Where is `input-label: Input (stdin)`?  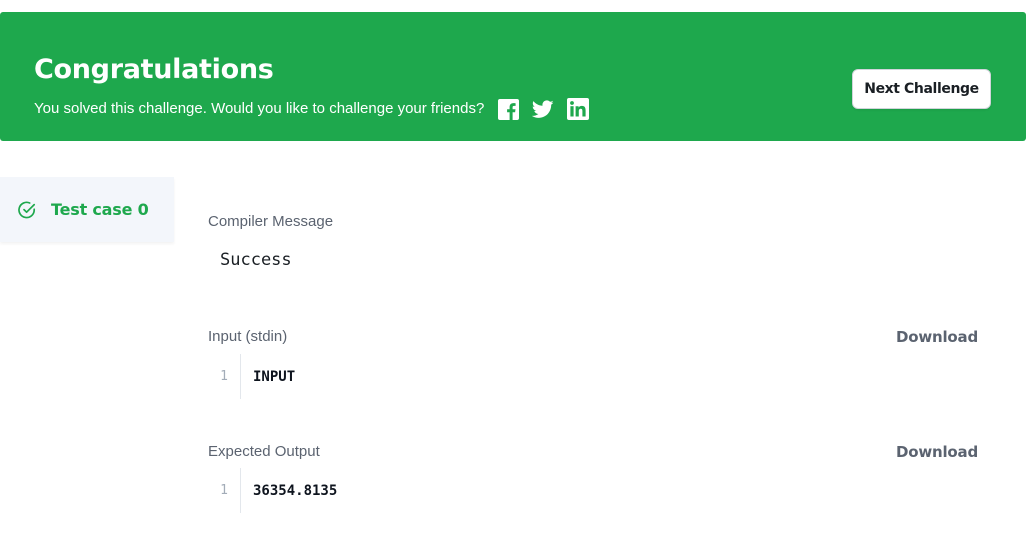
input-label: Input (stdin) is located at coordinates (248, 336).